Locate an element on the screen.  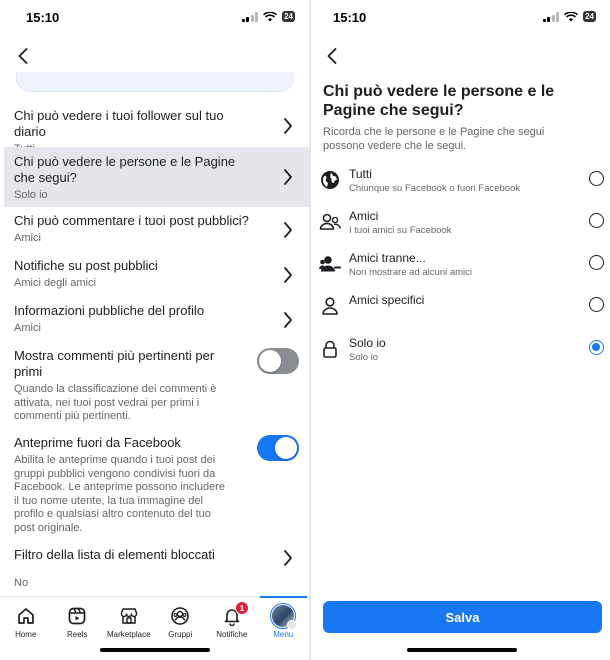
audience-option-specific-friends: Amici specifici is located at coordinates (460, 313).